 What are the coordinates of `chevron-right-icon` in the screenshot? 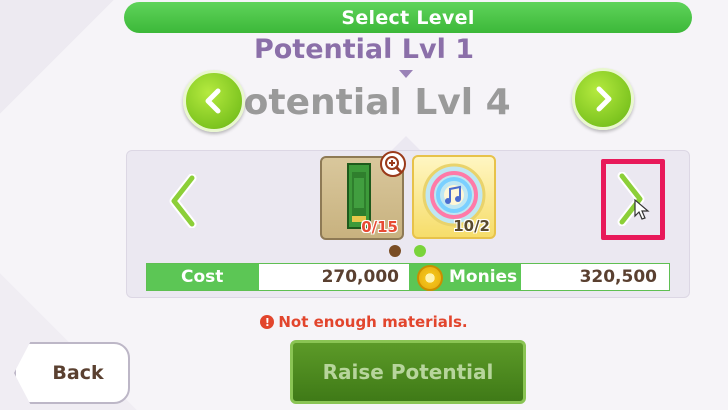 It's located at (604, 99).